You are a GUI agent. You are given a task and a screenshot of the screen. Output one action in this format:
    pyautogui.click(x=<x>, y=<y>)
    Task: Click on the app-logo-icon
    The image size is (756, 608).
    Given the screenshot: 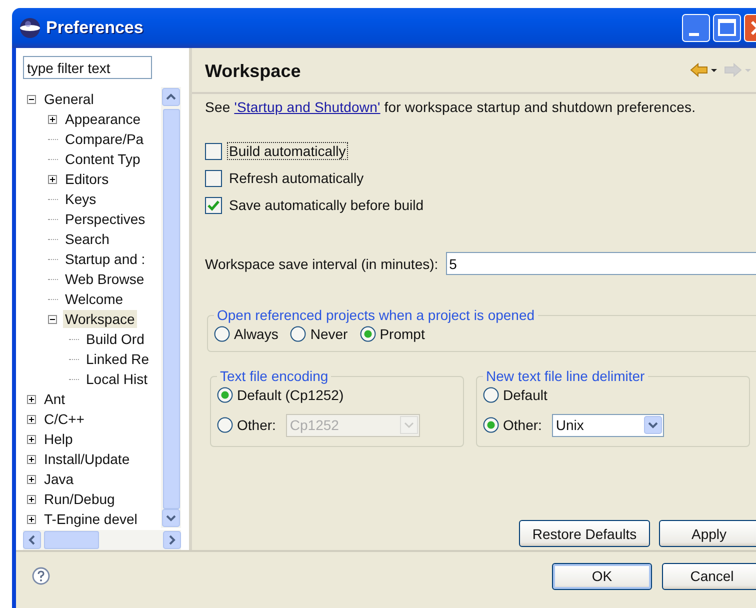 What is the action you would take?
    pyautogui.click(x=30, y=28)
    